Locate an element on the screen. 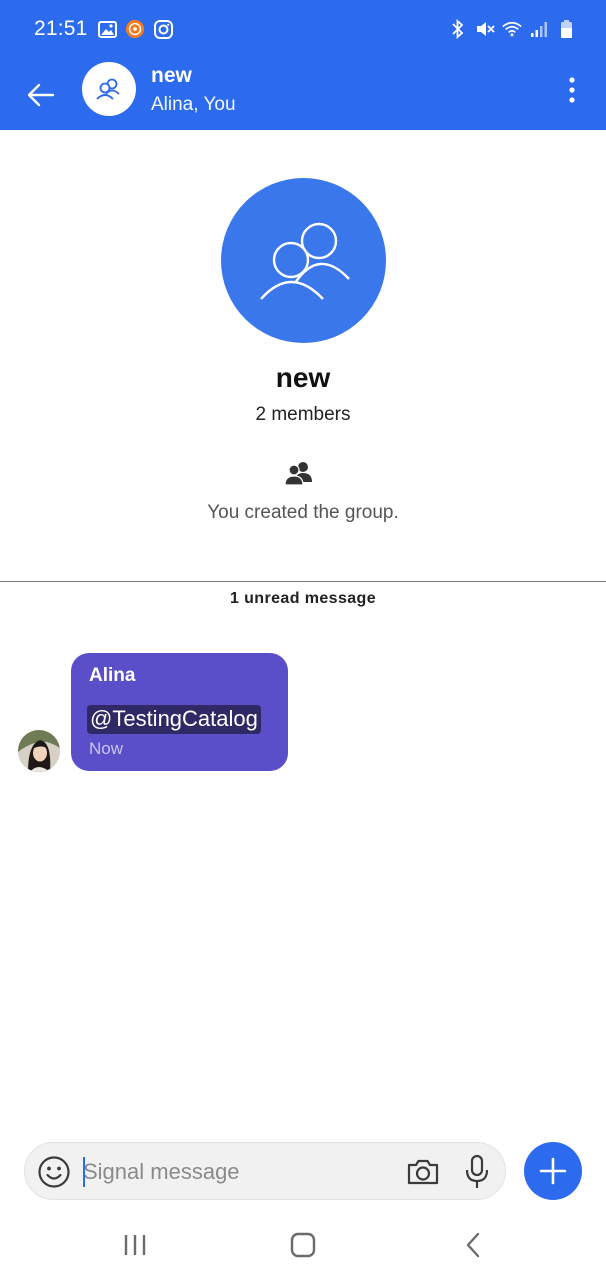  home-icon is located at coordinates (303, 1245).